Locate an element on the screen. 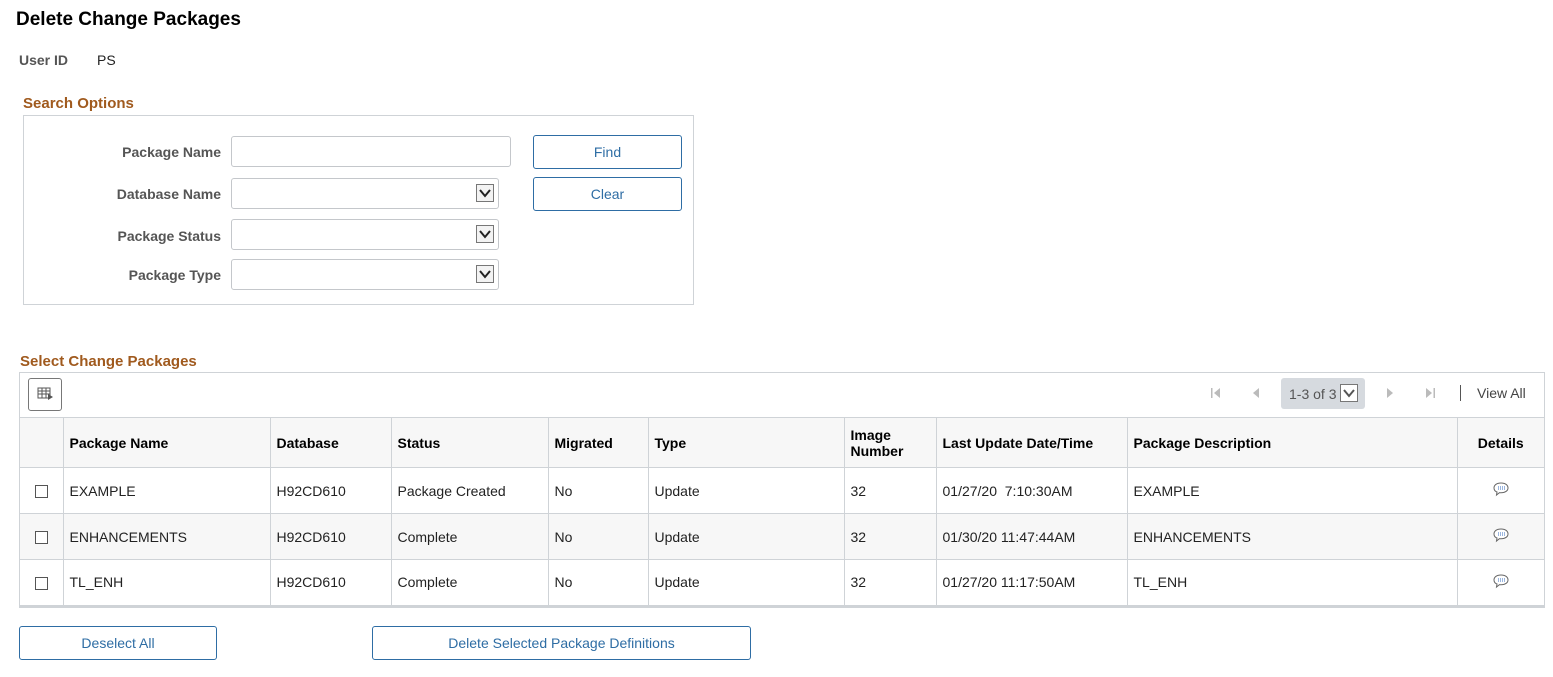 This screenshot has height=677, width=1553. package-type-label: Package Type is located at coordinates (174, 275).